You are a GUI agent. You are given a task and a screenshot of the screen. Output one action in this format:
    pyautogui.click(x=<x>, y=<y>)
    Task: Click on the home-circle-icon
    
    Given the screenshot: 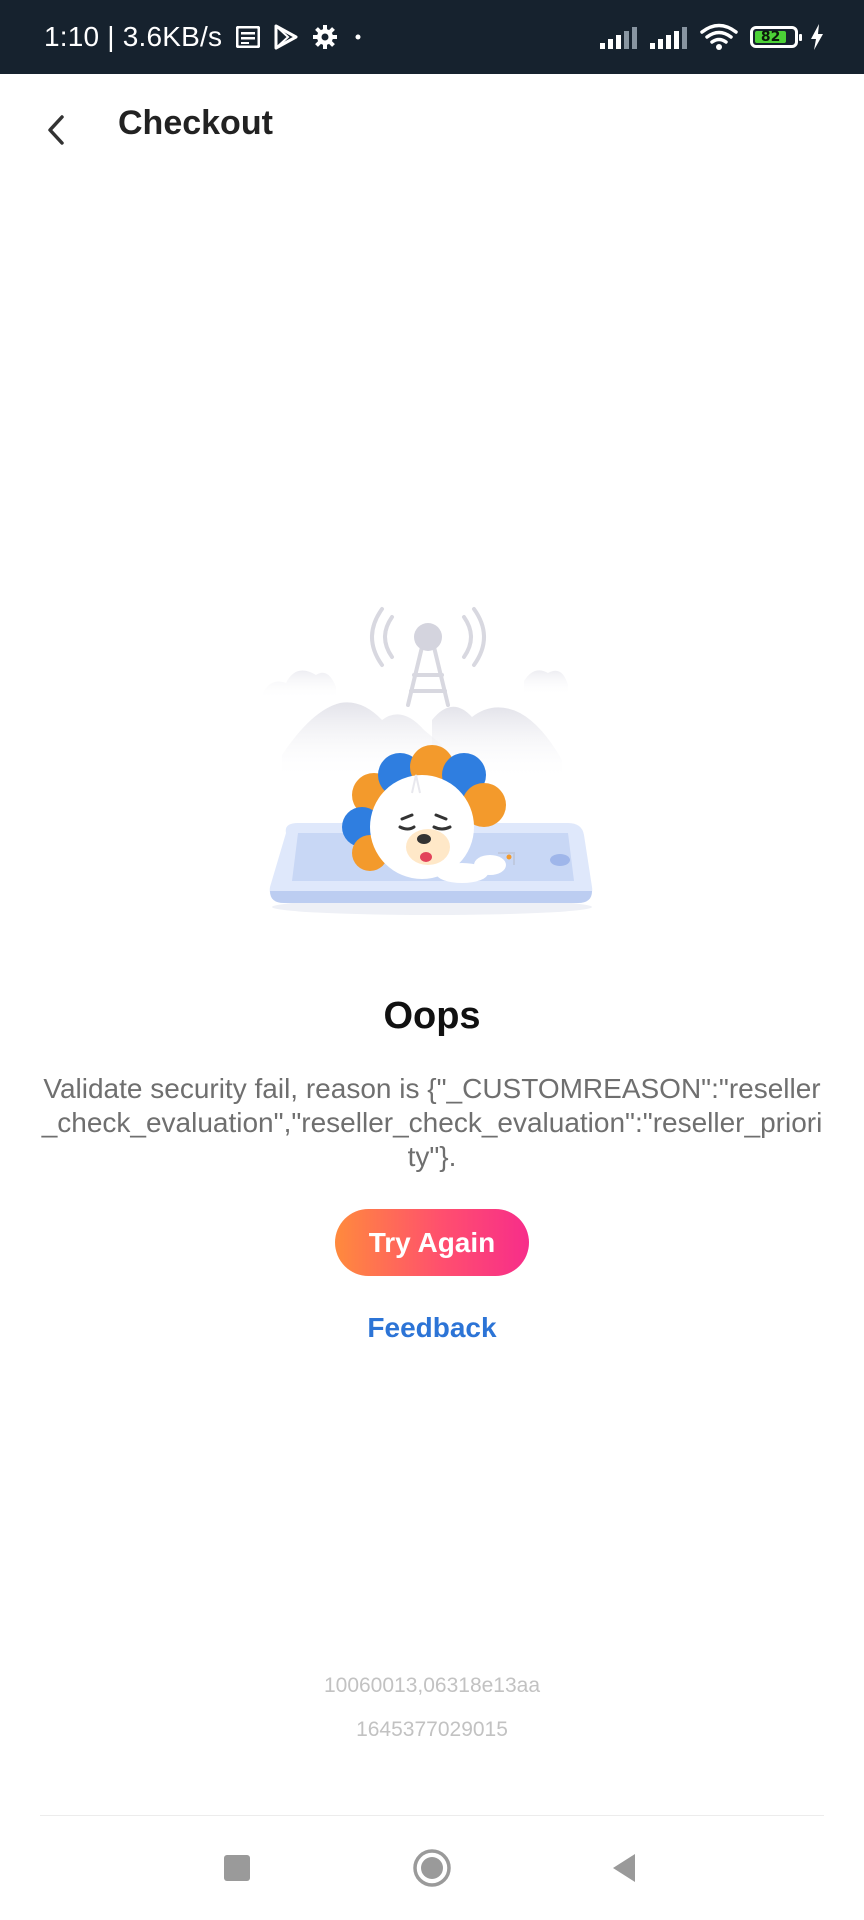 What is the action you would take?
    pyautogui.click(x=432, y=1868)
    